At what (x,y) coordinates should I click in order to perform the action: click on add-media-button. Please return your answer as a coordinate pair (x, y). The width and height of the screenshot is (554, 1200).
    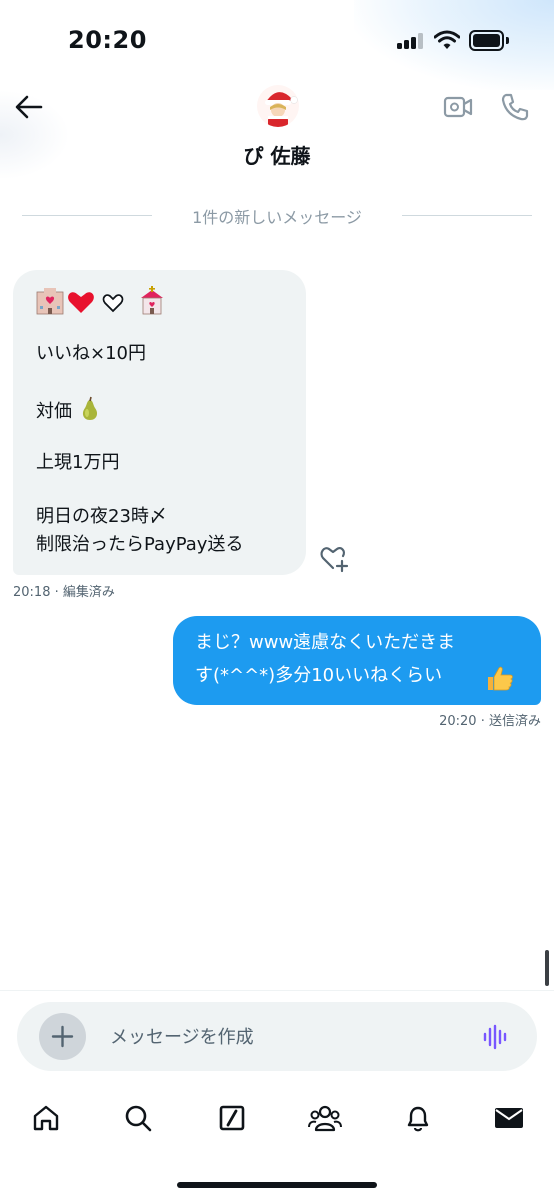
    Looking at the image, I should click on (62, 1036).